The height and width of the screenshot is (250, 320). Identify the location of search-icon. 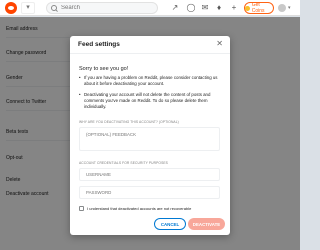
(54, 8).